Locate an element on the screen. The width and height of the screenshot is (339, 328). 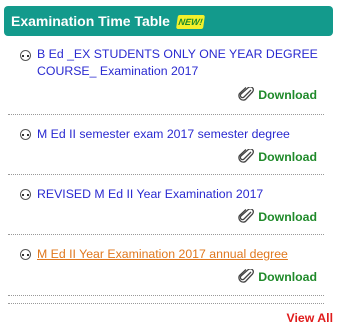
view-all-link: View All is located at coordinates (310, 318).